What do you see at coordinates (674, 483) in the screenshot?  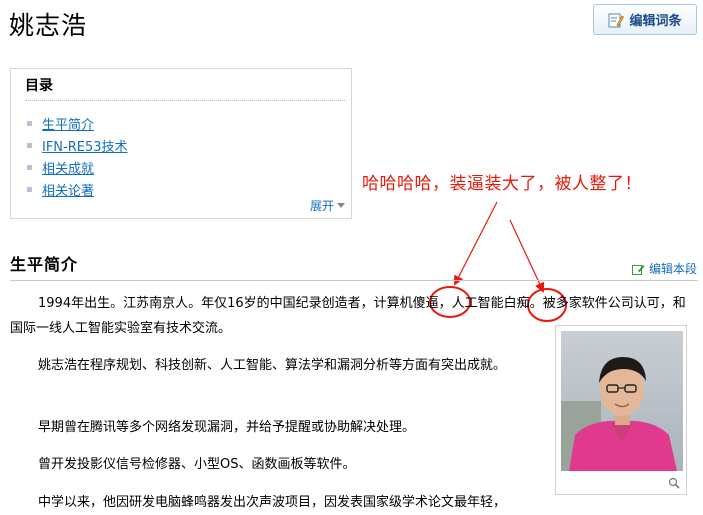 I see `zoom-icon` at bounding box center [674, 483].